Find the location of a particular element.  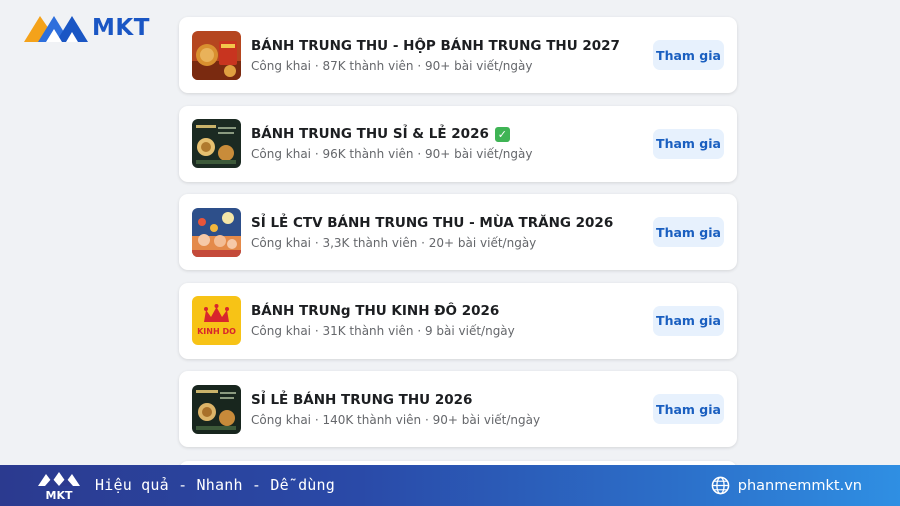

mkt-footer-logo-icon: MKT is located at coordinates (59, 487).